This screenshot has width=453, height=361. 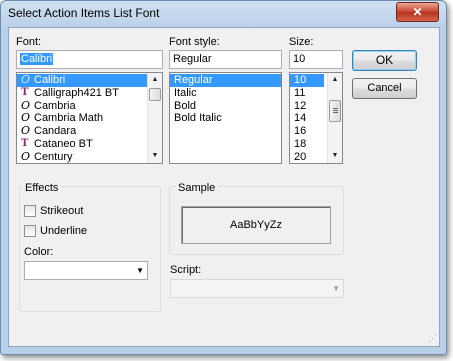 What do you see at coordinates (384, 88) in the screenshot?
I see `cancel-button: Cancel` at bounding box center [384, 88].